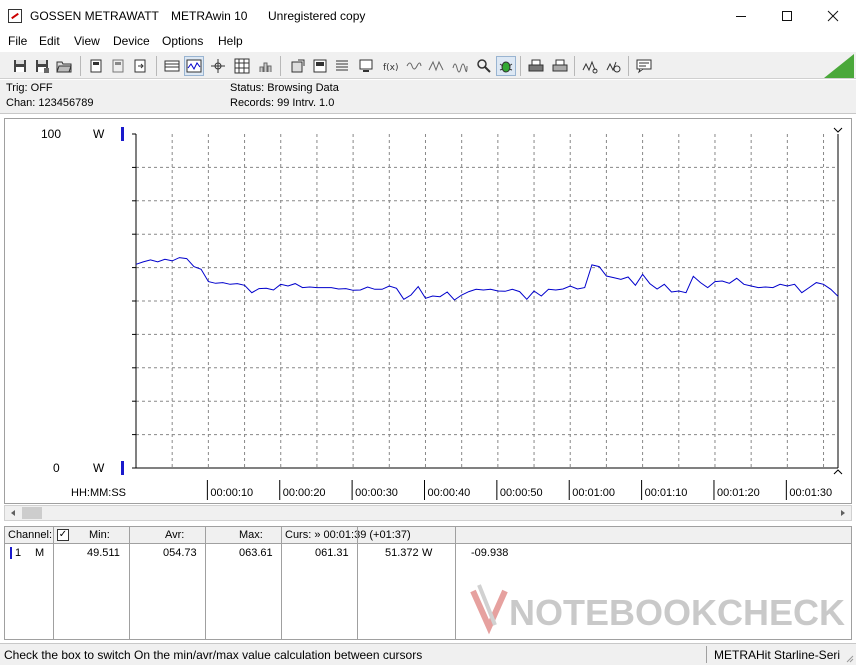 This screenshot has height=665, width=856. Describe the element at coordinates (282, 103) in the screenshot. I see `records-status: Records: 99 Intrv. 1.0` at that location.